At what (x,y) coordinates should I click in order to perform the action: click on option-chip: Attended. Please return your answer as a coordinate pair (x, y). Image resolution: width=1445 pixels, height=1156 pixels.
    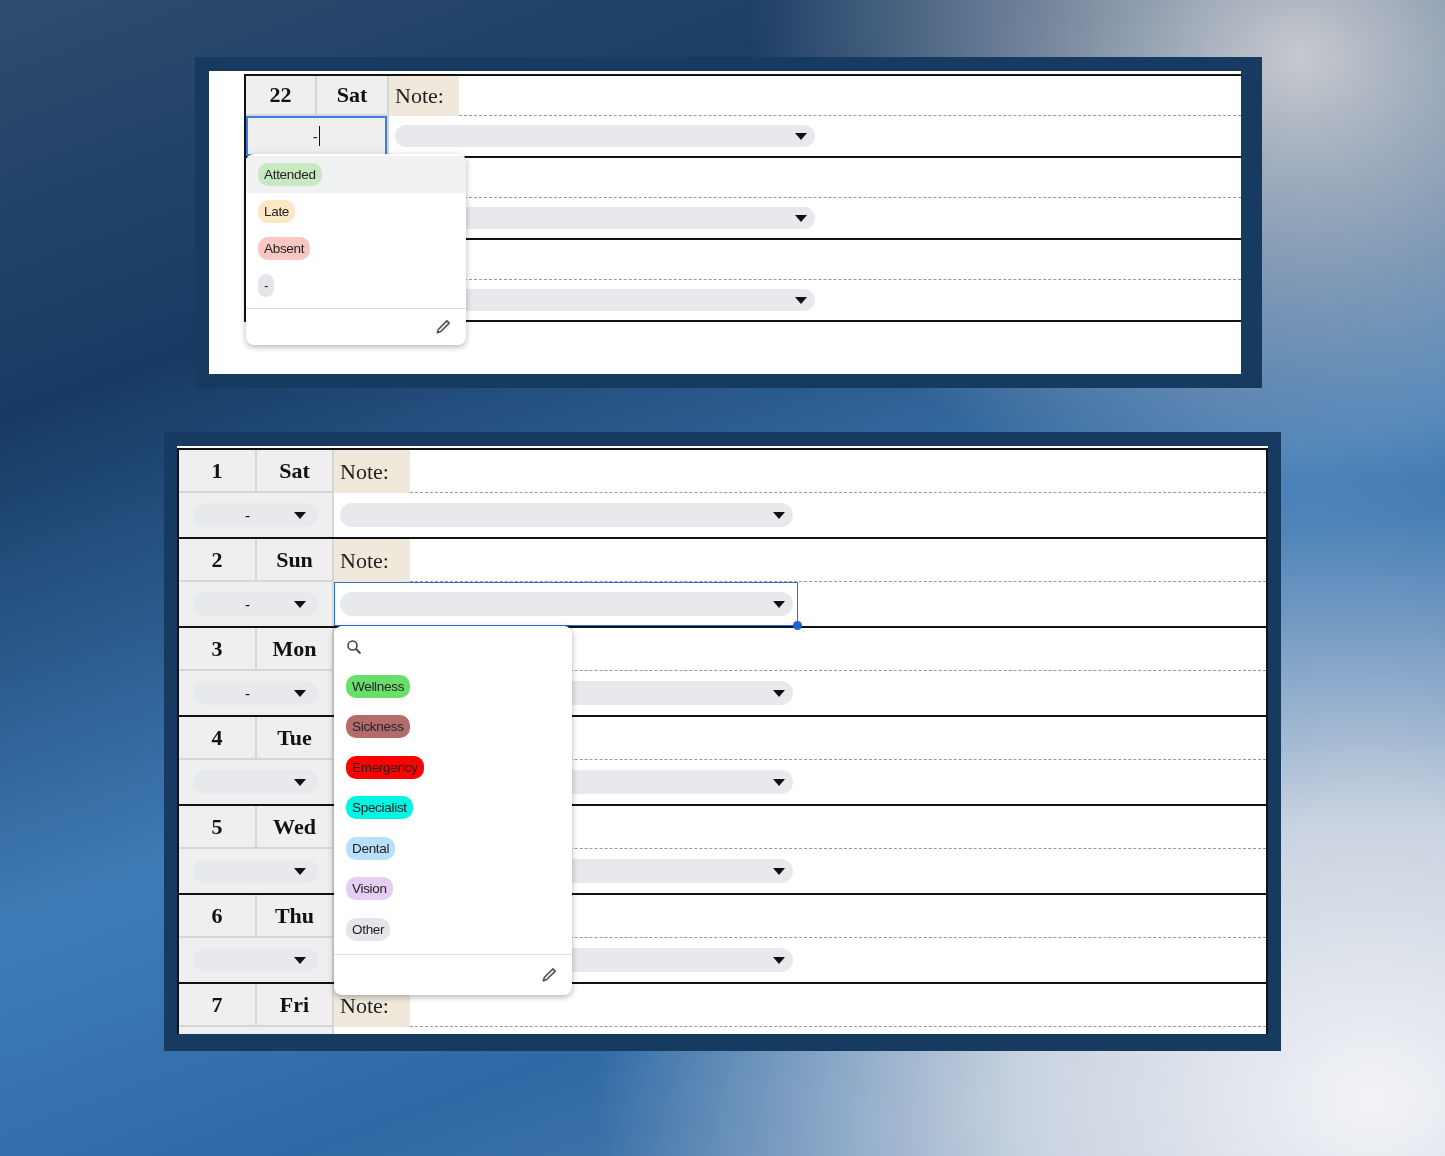
    Looking at the image, I should click on (290, 174).